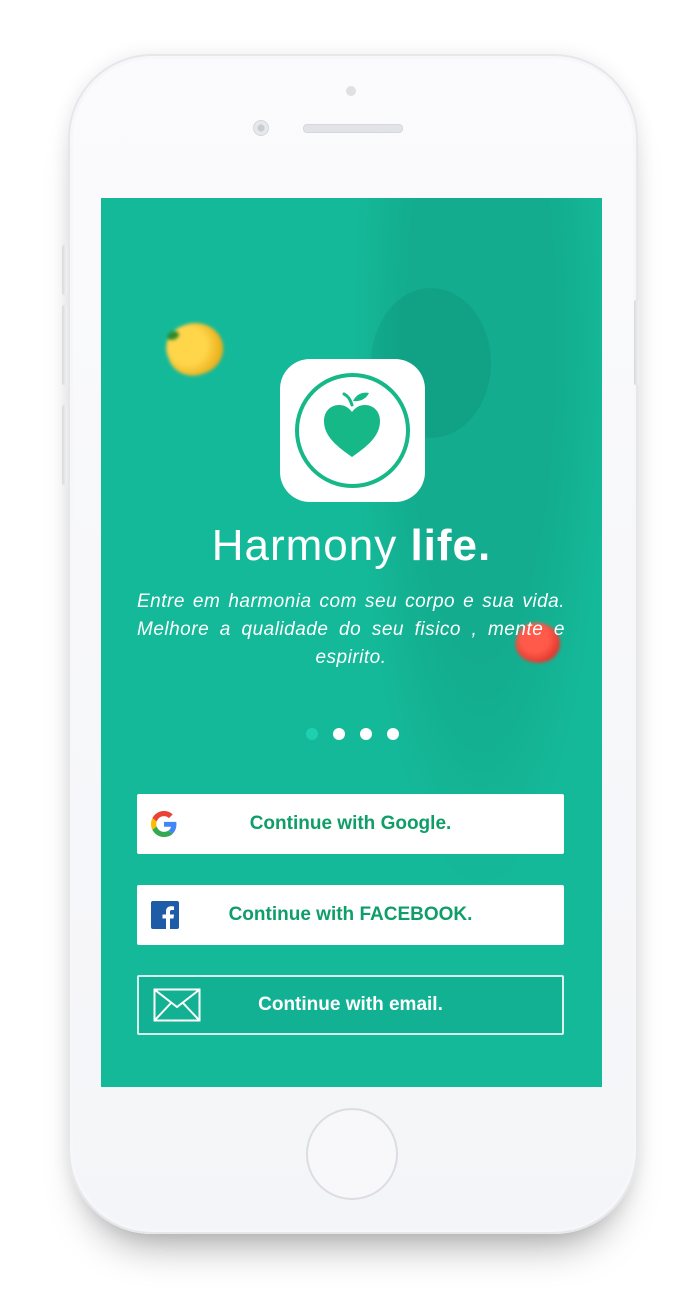  What do you see at coordinates (177, 1005) in the screenshot?
I see `envelope-icon` at bounding box center [177, 1005].